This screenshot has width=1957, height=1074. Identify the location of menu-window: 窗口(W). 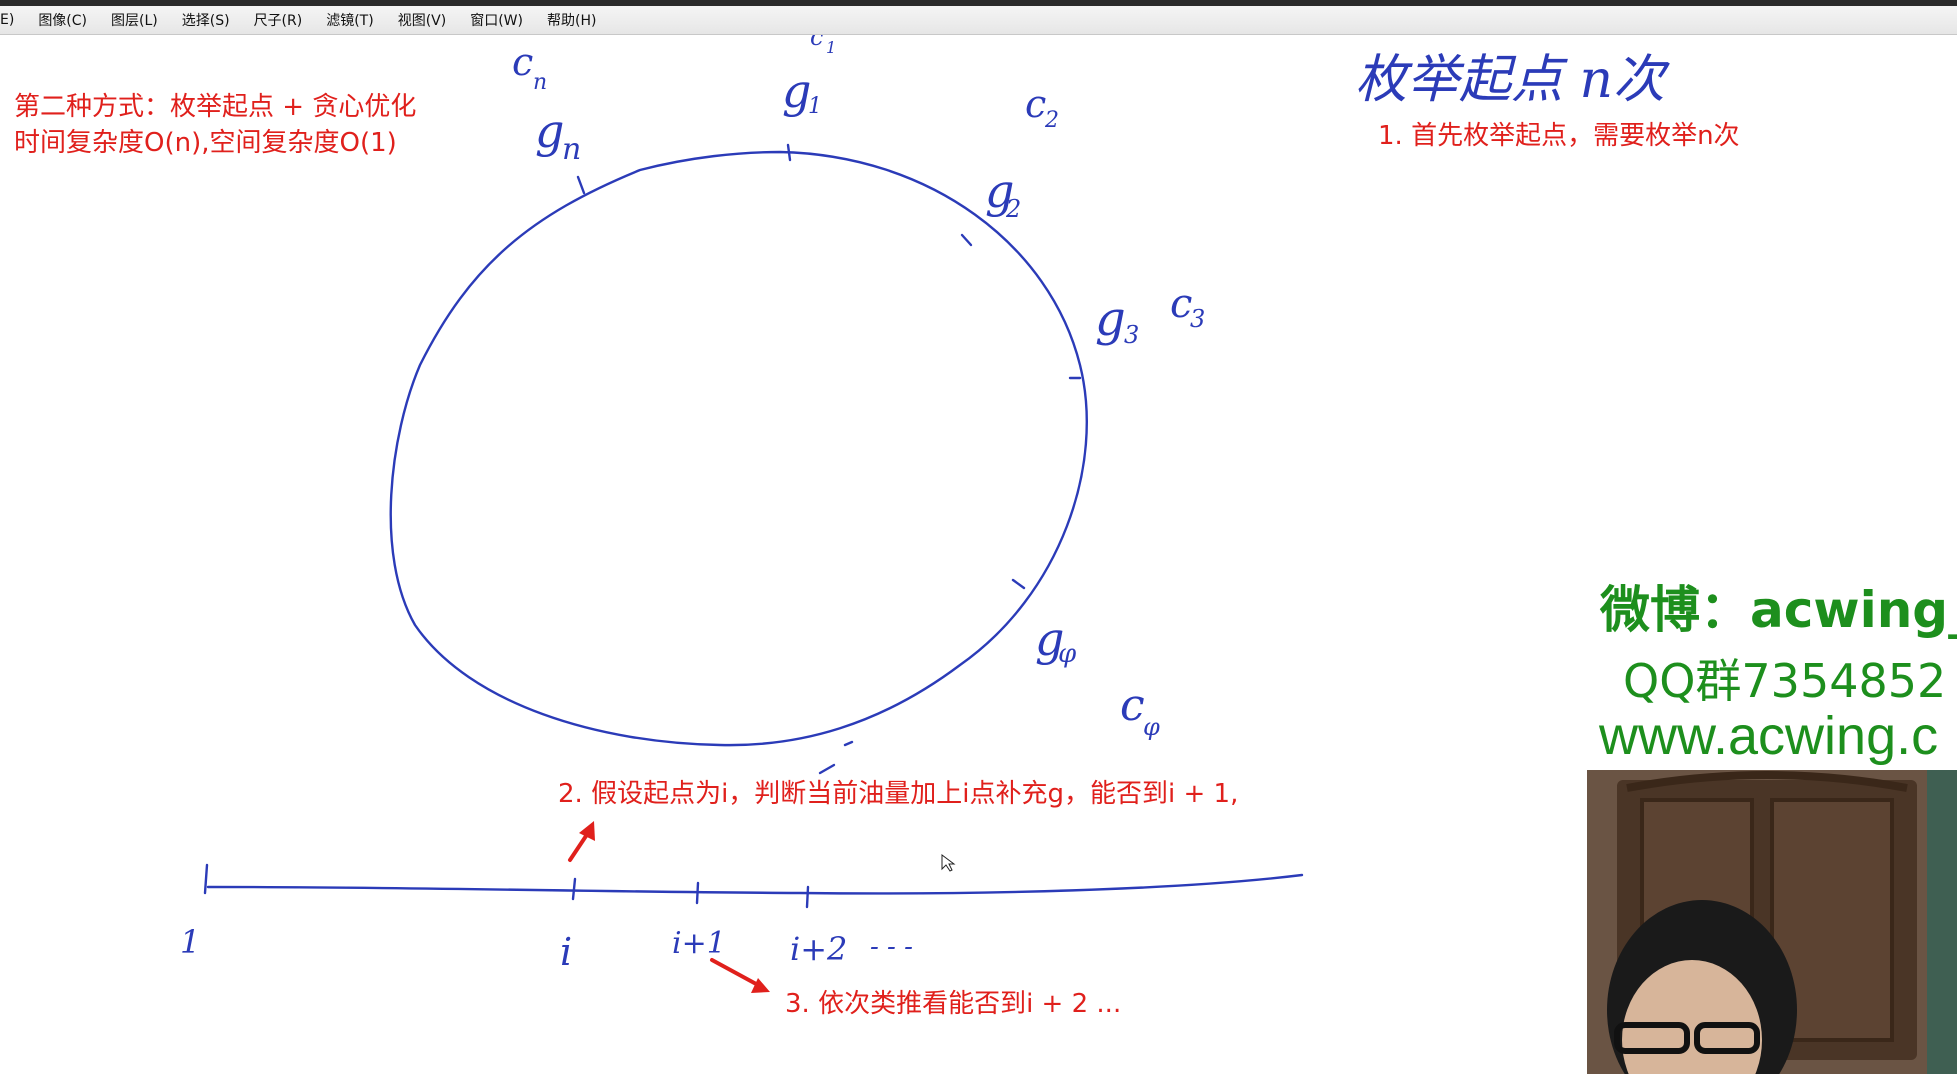
(496, 20).